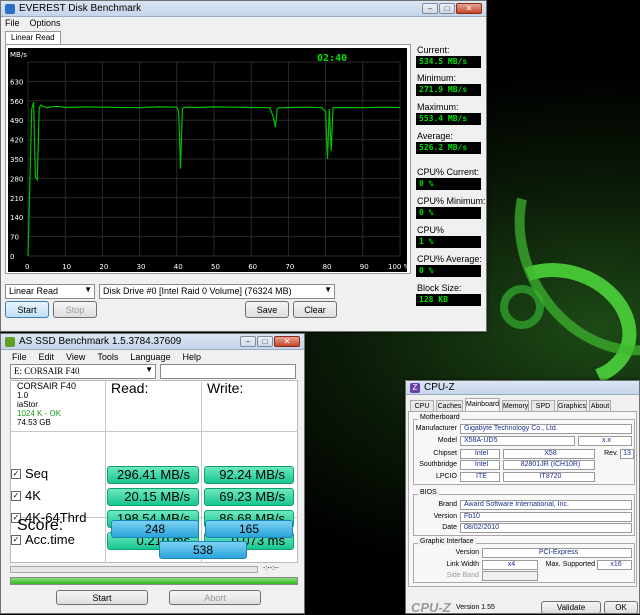  What do you see at coordinates (83, 371) in the screenshot?
I see `ssd-drive-select: E: CORSAIR F40 ▼` at bounding box center [83, 371].